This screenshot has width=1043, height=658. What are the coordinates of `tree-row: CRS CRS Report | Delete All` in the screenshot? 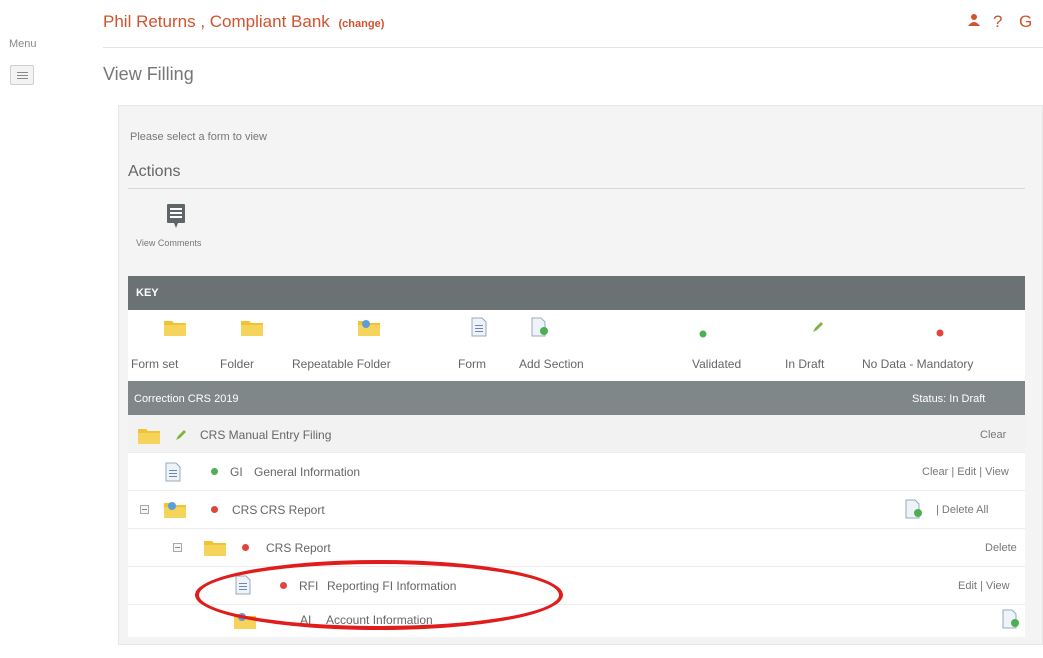 It's located at (576, 510).